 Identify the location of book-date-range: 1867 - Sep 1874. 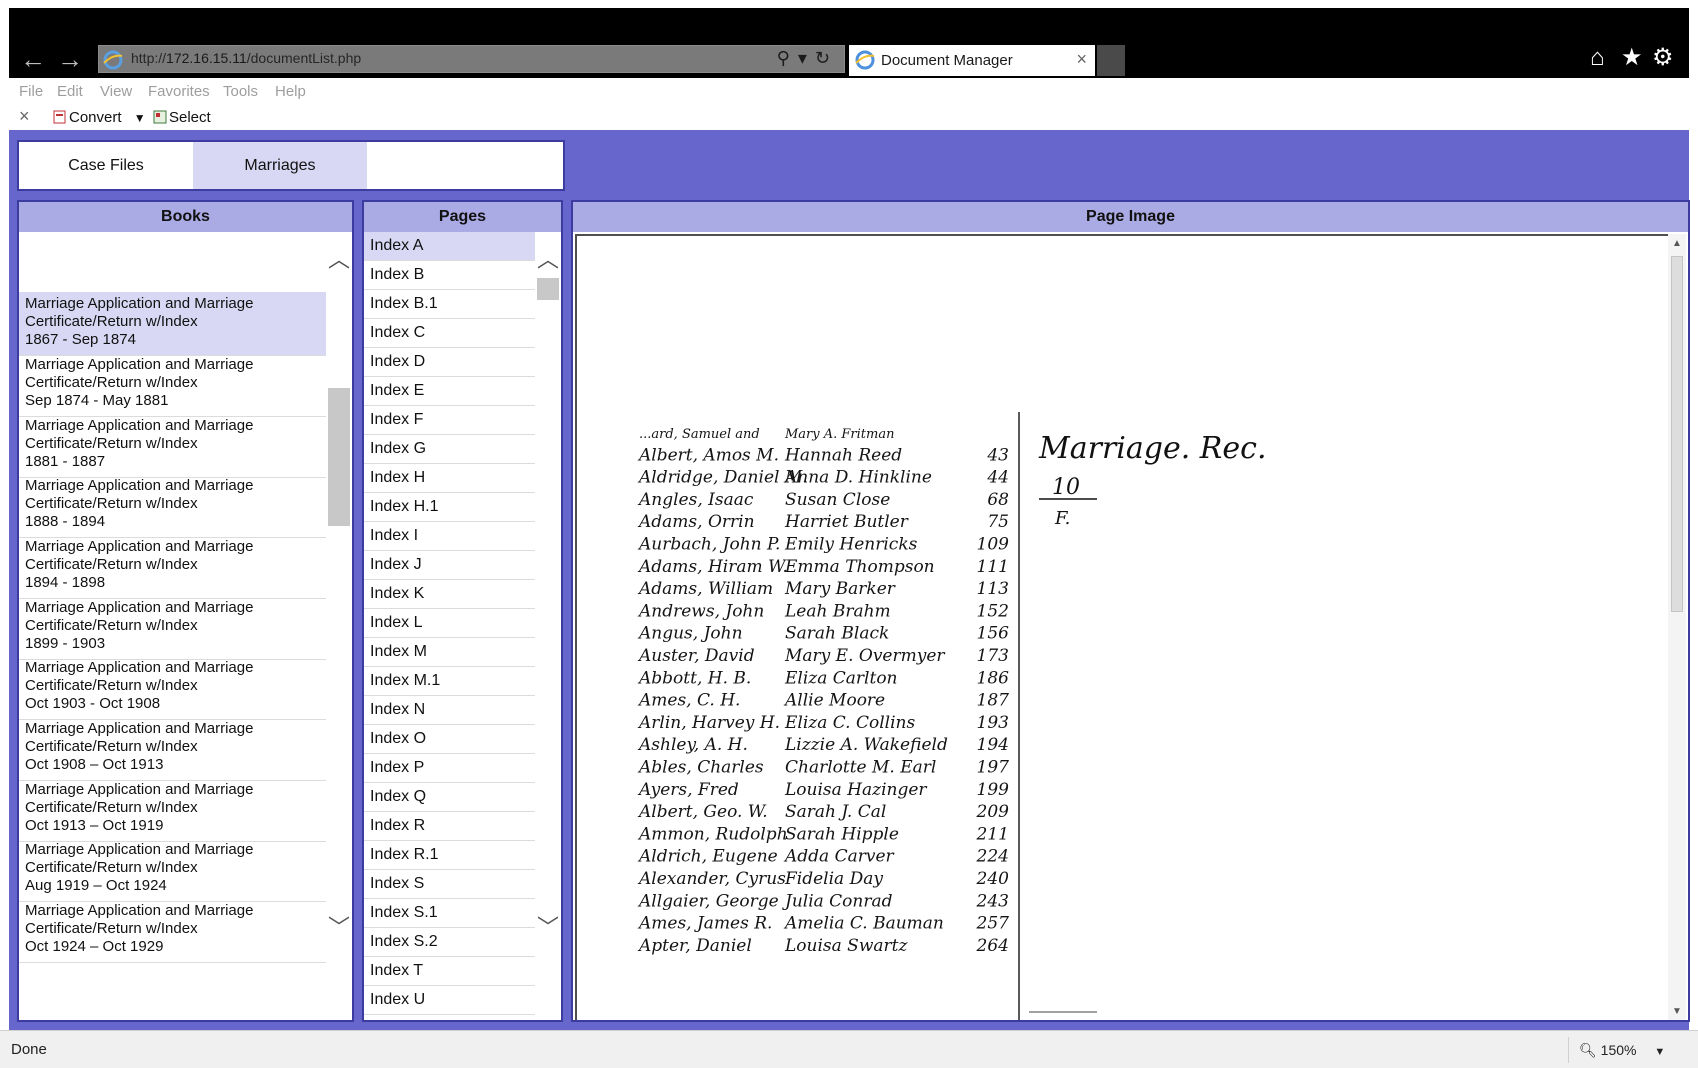
(80, 339).